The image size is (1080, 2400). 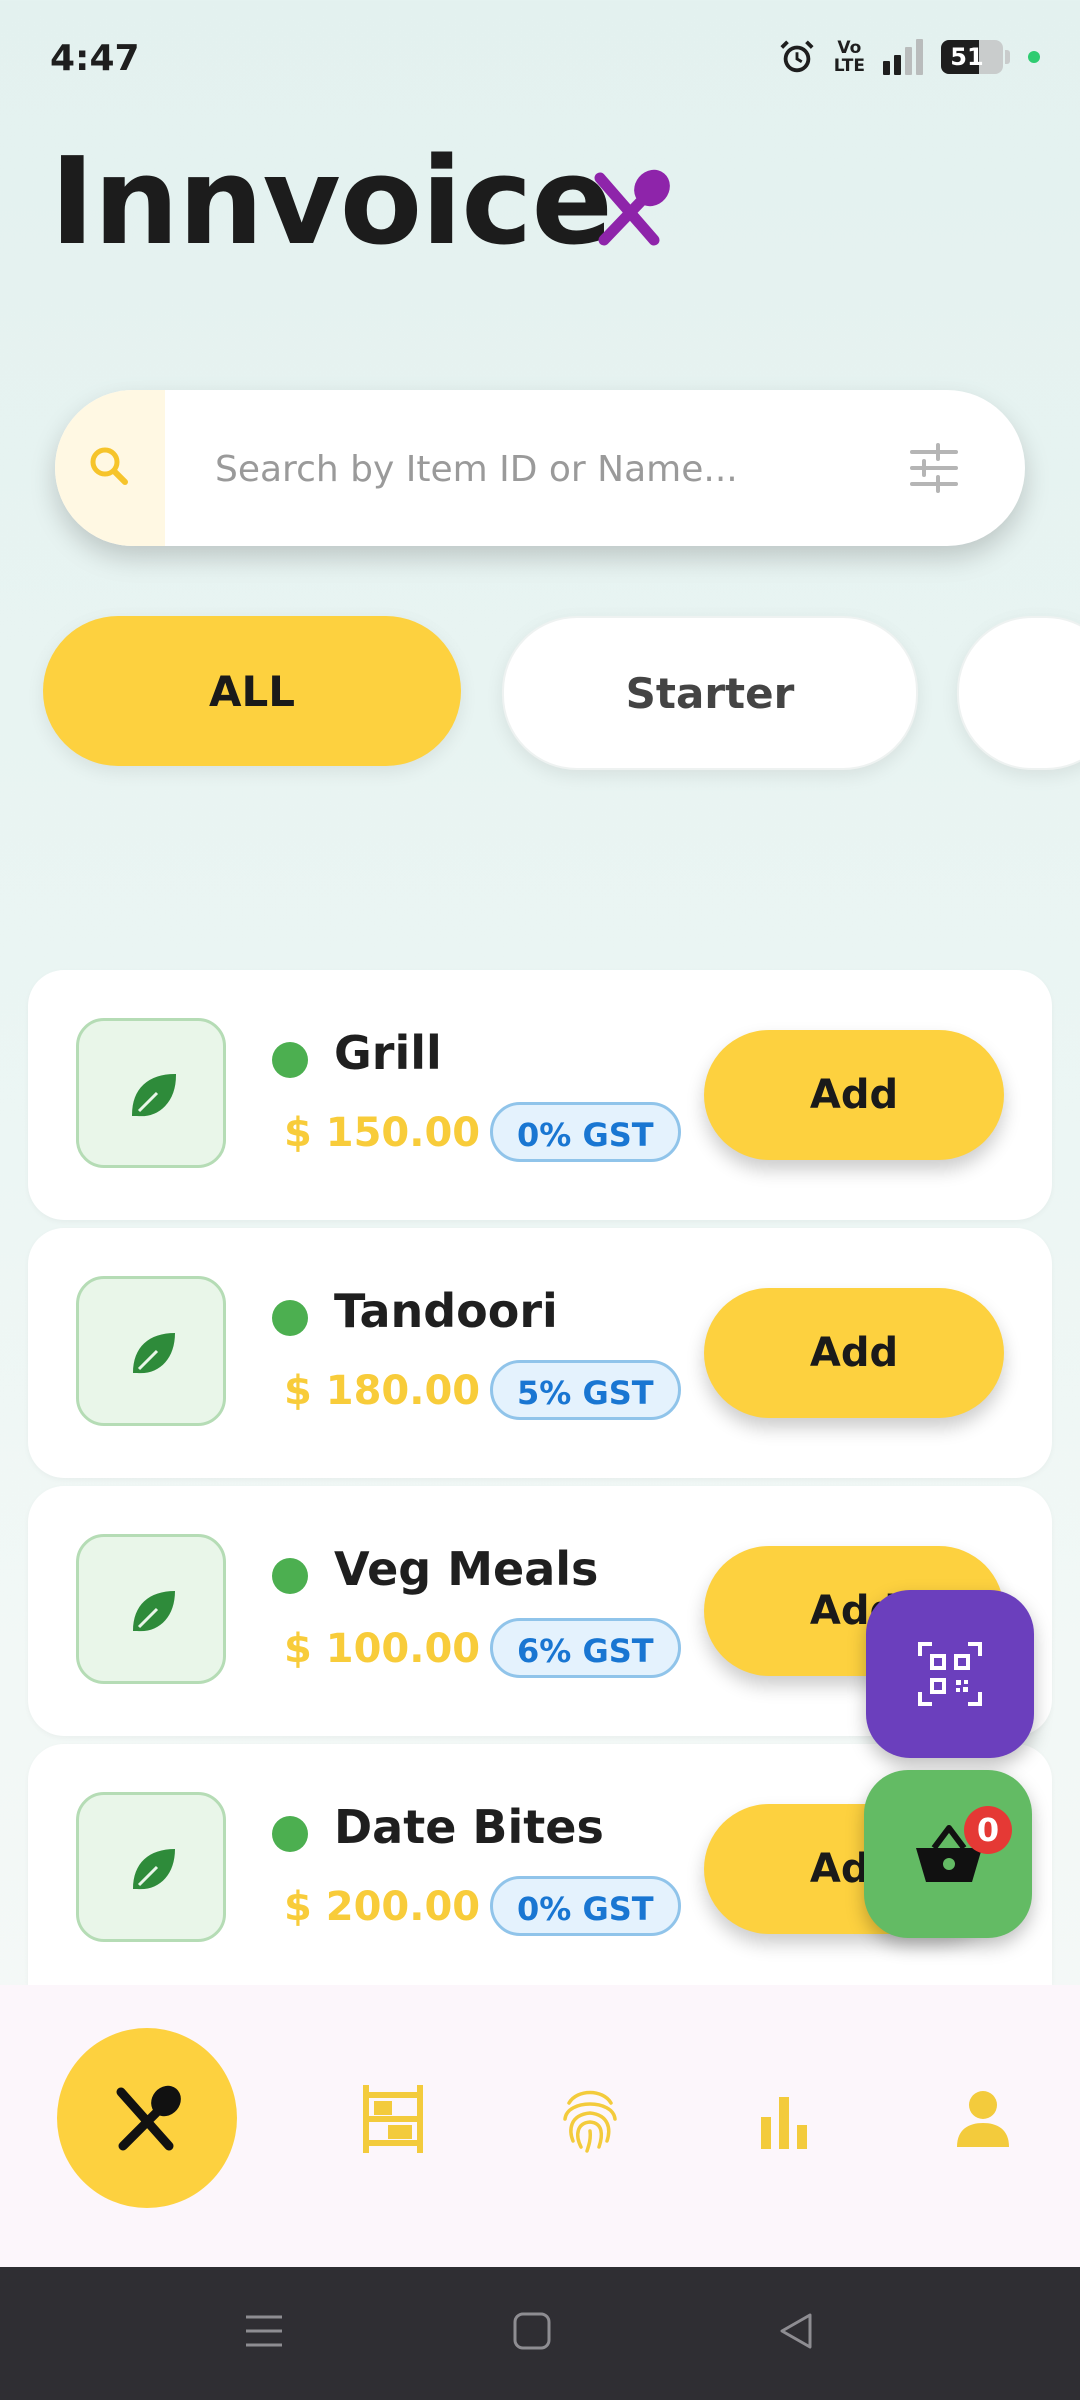 I want to click on item-price: $ 200.00, so click(x=382, y=1907).